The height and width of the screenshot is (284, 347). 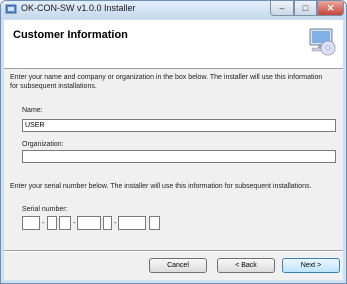 What do you see at coordinates (173, 251) in the screenshot?
I see `footer-divider` at bounding box center [173, 251].